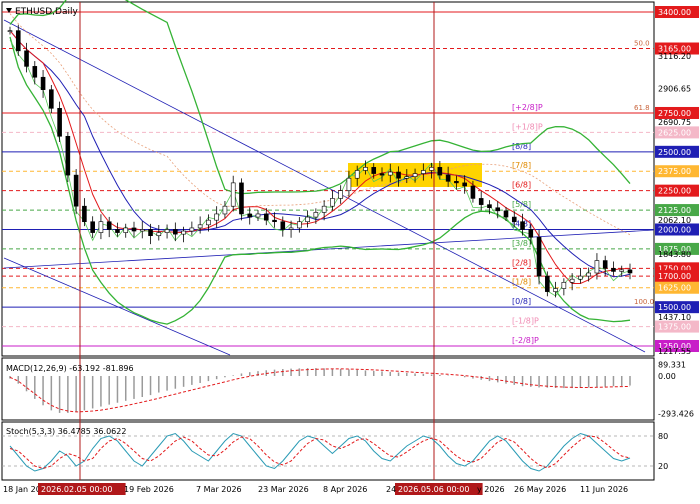 Image resolution: width=700 pixels, height=504 pixels. What do you see at coordinates (491, 489) in the screenshot?
I see `time-axis-label-clipped-1: y 2026` at bounding box center [491, 489].